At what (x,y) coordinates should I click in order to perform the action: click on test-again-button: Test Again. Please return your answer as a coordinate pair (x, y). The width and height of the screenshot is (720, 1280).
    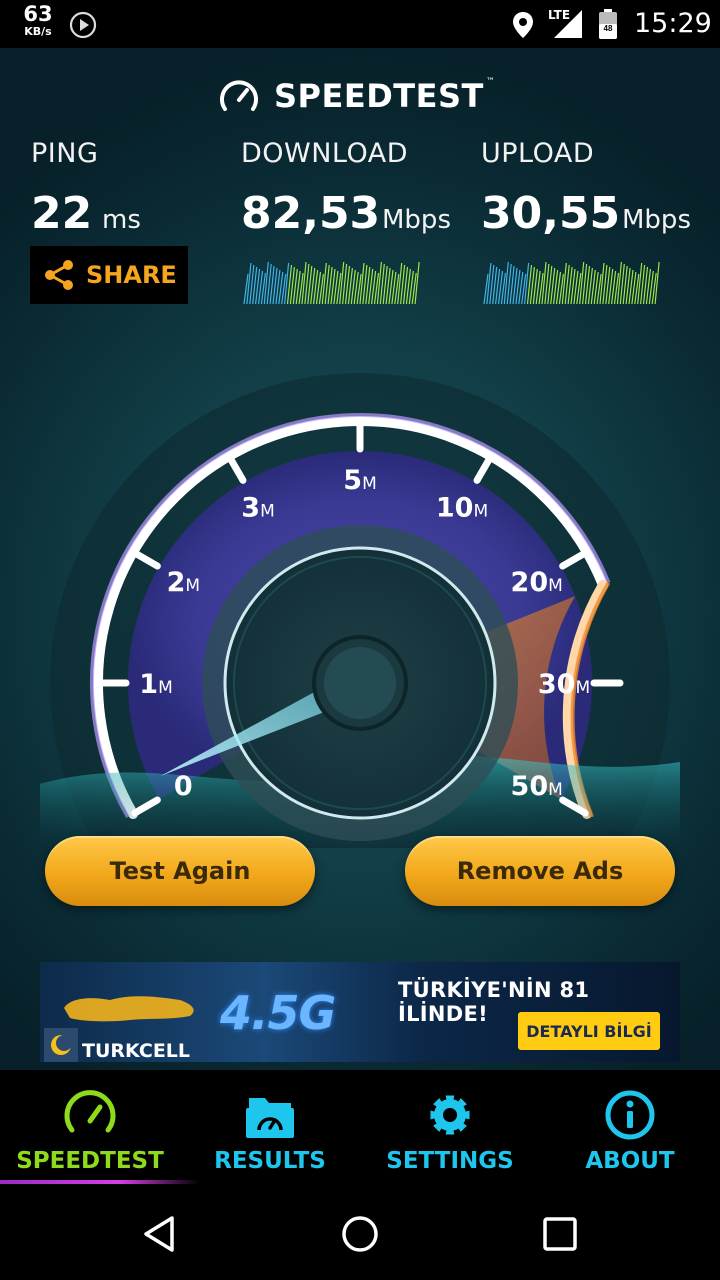
    Looking at the image, I should click on (180, 871).